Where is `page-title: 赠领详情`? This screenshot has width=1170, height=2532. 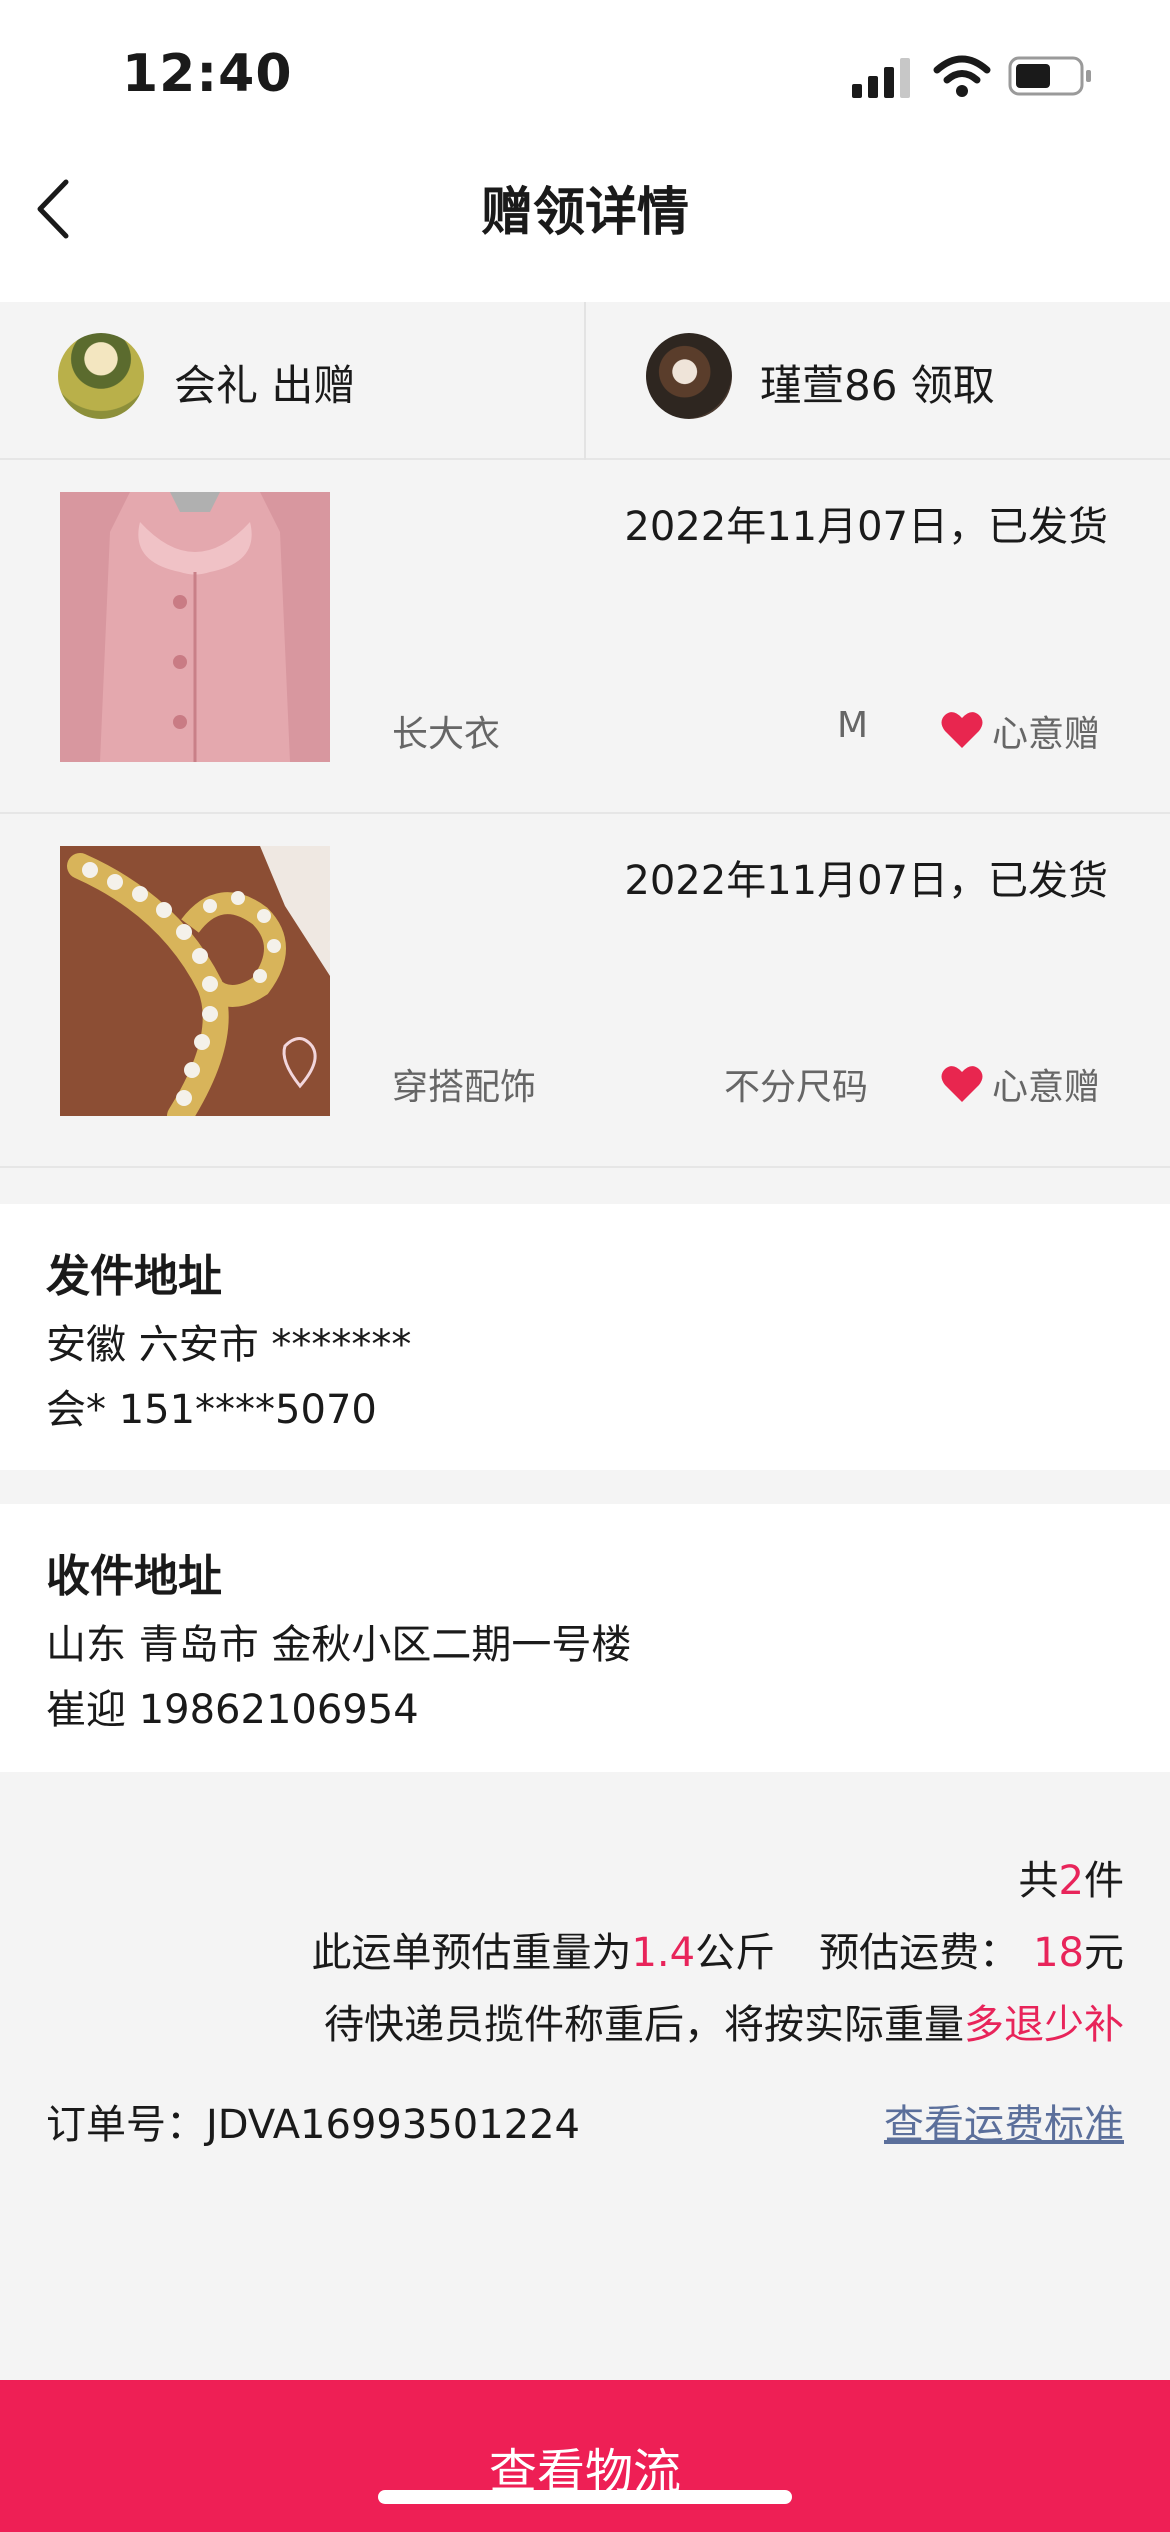
page-title: 赠领详情 is located at coordinates (584, 213).